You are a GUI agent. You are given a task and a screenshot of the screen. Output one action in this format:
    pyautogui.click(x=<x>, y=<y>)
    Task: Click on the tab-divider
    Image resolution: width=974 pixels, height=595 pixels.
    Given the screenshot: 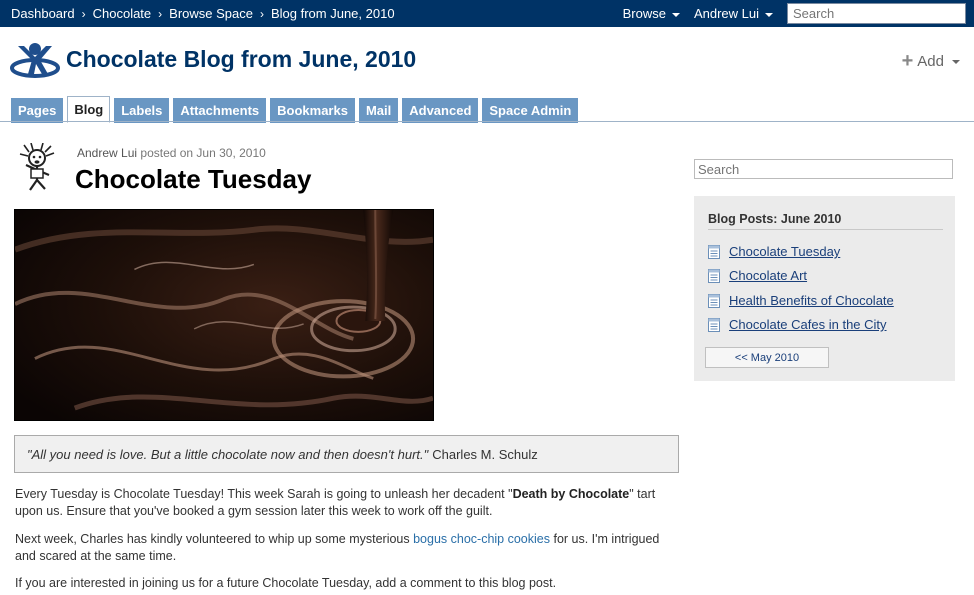 What is the action you would take?
    pyautogui.click(x=487, y=121)
    